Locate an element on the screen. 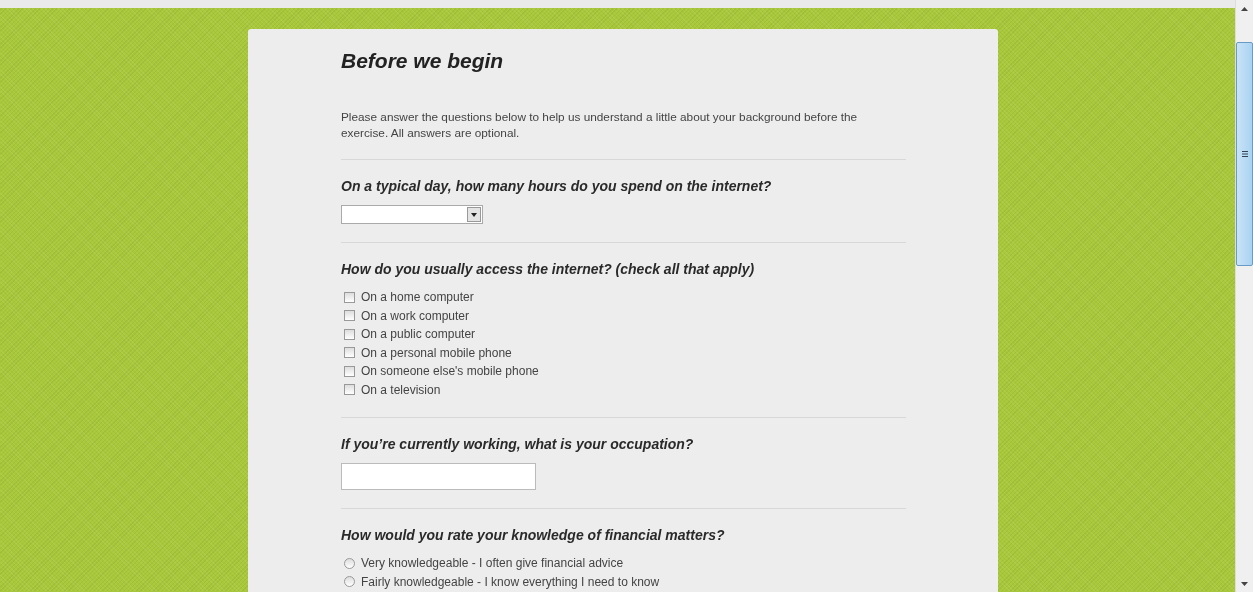 This screenshot has height=592, width=1253. option-label: On a television is located at coordinates (401, 389).